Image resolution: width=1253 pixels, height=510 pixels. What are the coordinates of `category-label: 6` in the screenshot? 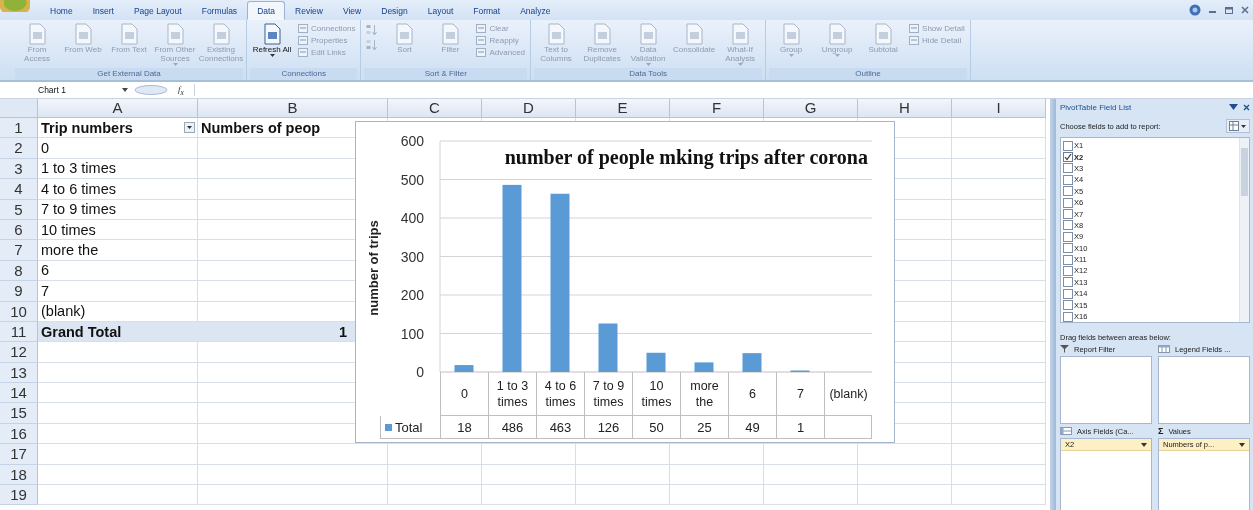 It's located at (752, 394).